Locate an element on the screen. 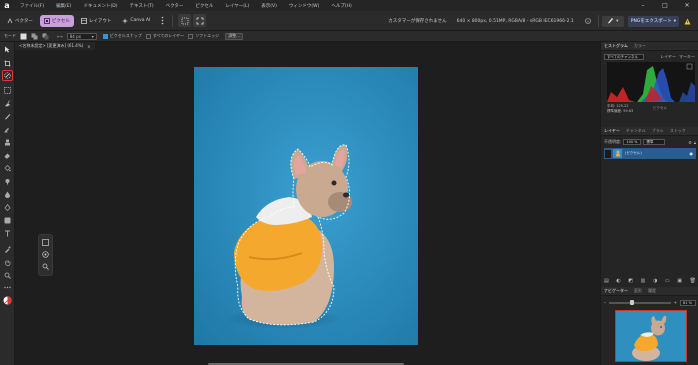 The width and height of the screenshot is (698, 365). mode-subtract-icon is located at coordinates (45, 36).